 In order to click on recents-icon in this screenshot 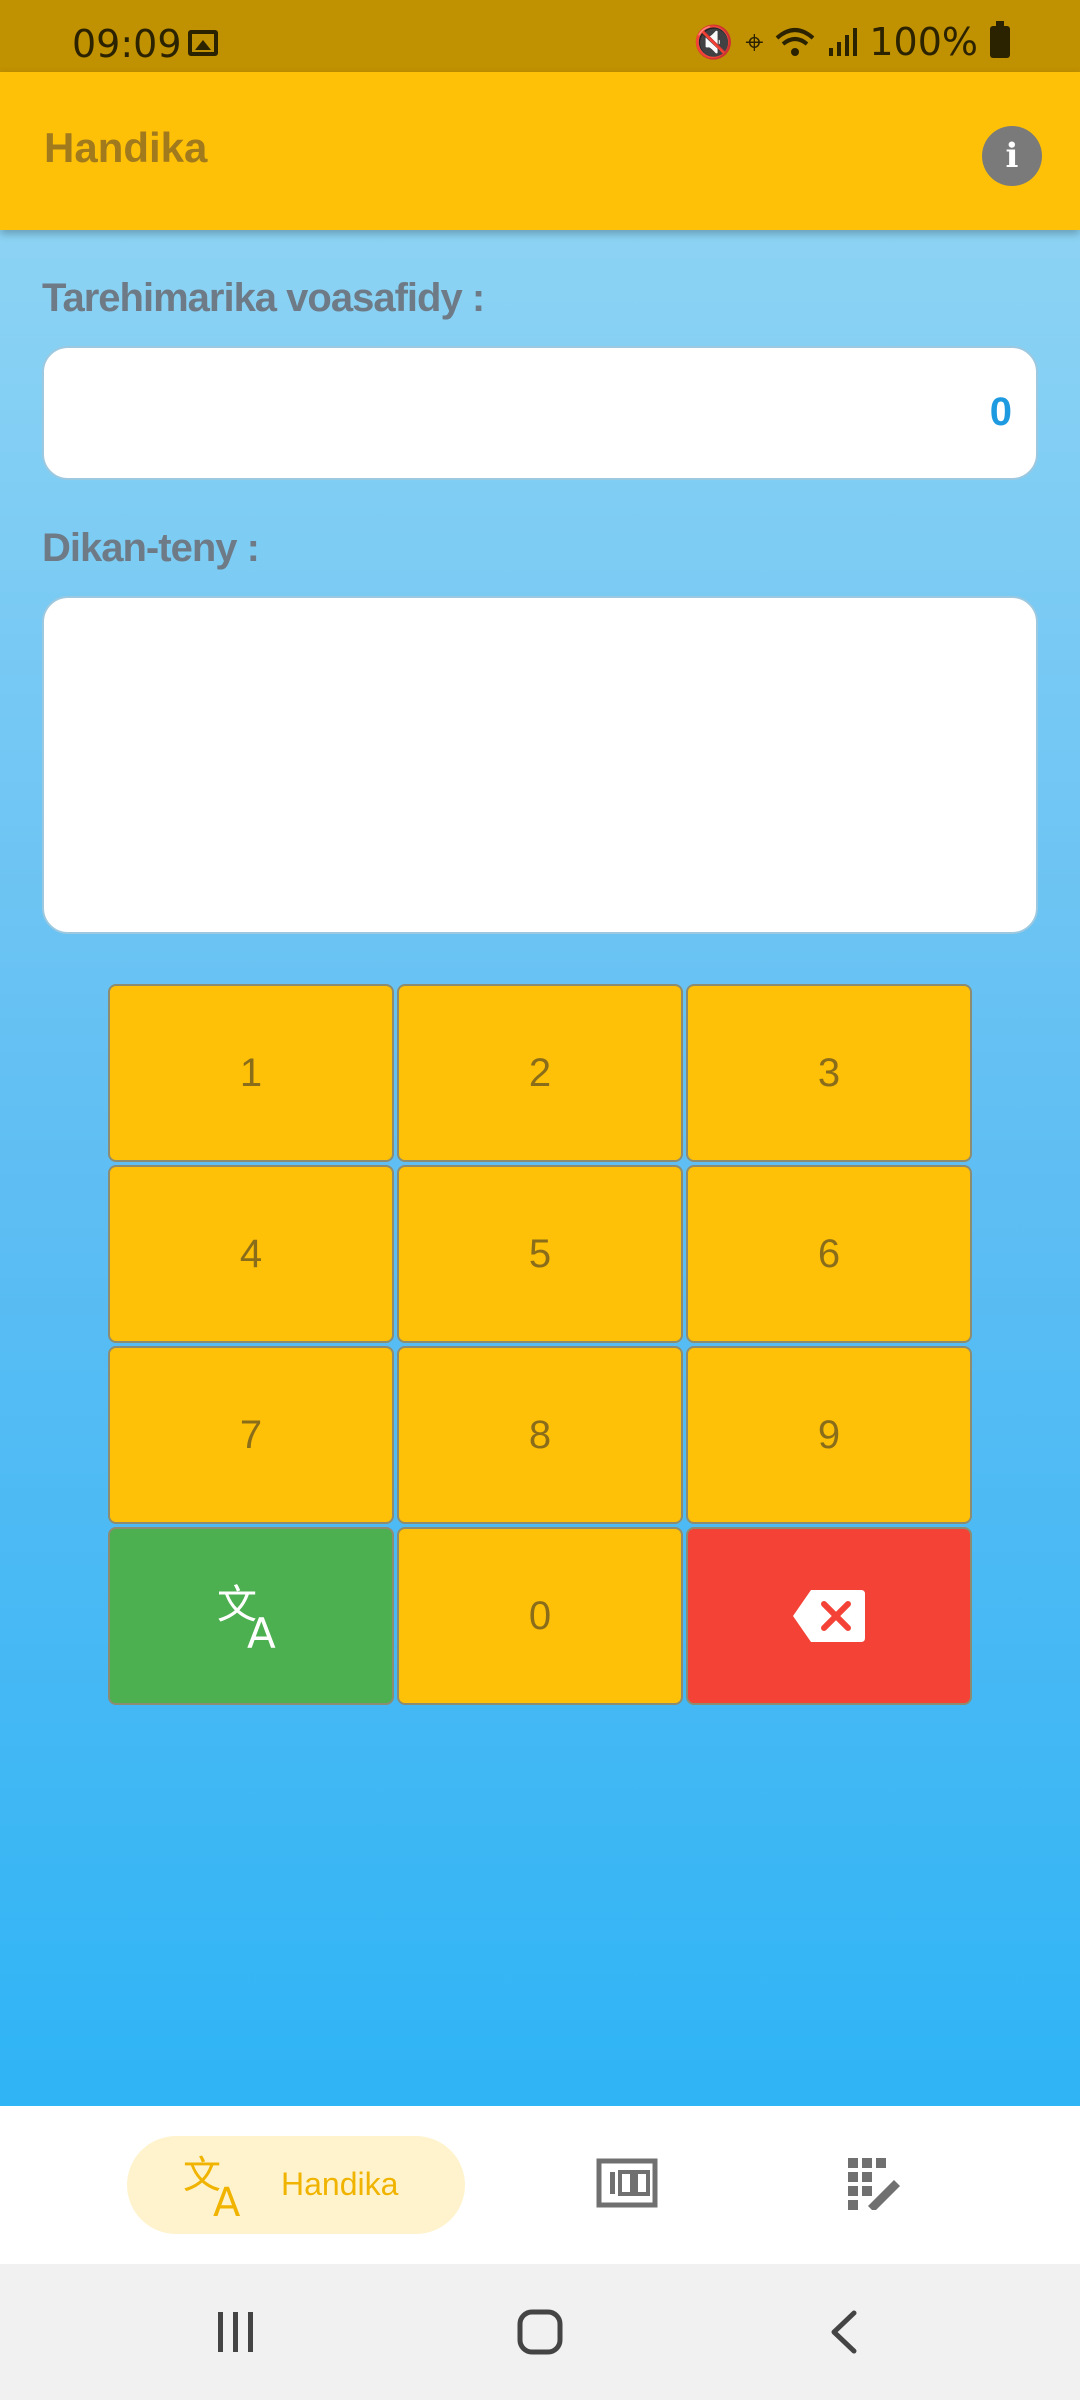, I will do `click(236, 2332)`.